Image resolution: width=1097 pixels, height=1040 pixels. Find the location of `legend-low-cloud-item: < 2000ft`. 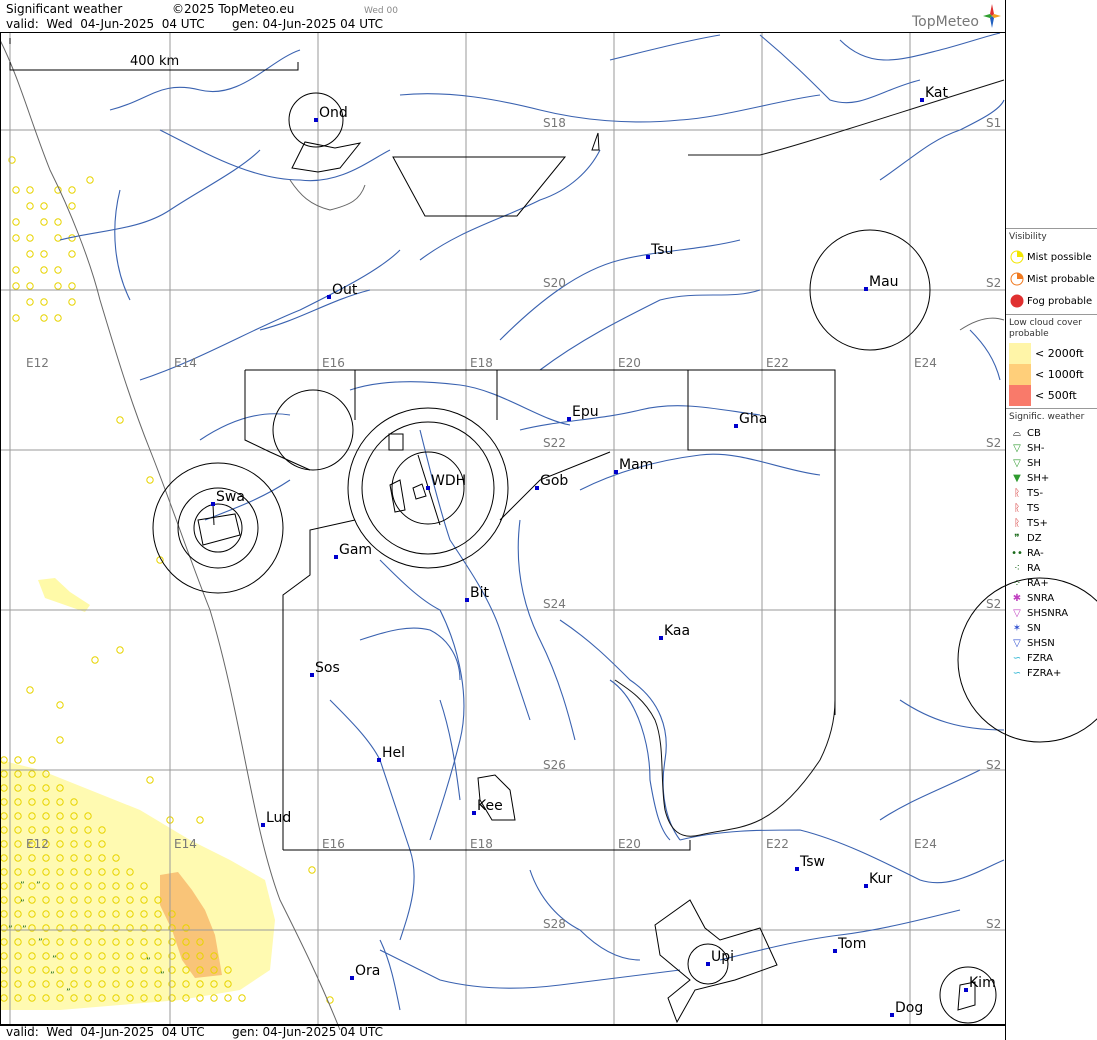

legend-low-cloud-item: < 2000ft is located at coordinates (1052, 353).